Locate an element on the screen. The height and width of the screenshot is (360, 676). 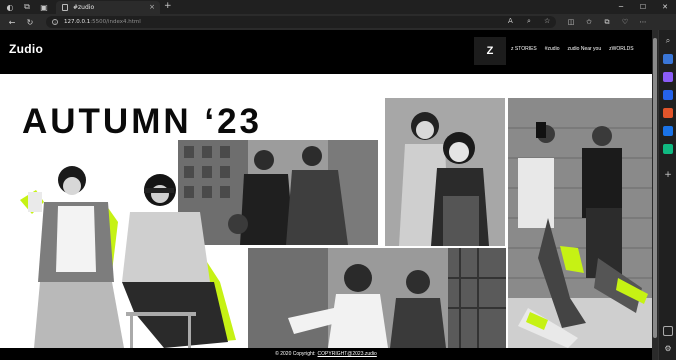
hero-title: AUTUMN ‘23 is located at coordinates (142, 121).